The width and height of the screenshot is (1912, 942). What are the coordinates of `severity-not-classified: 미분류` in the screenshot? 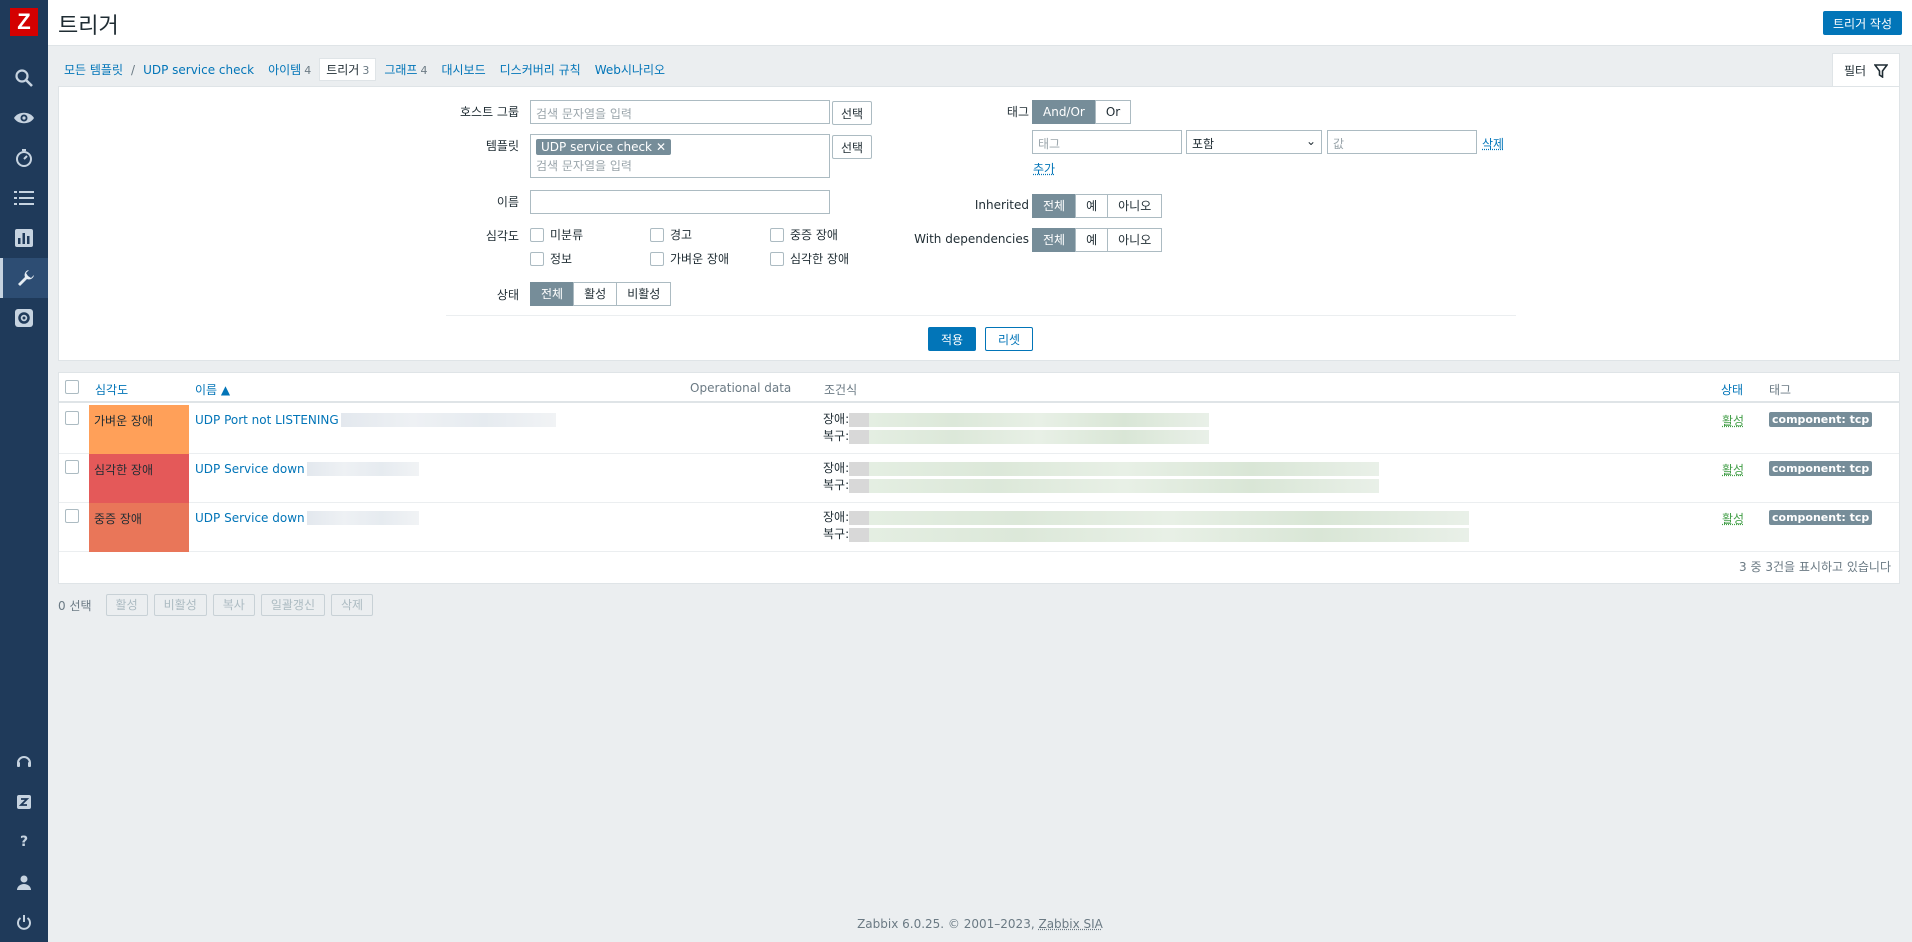 It's located at (556, 234).